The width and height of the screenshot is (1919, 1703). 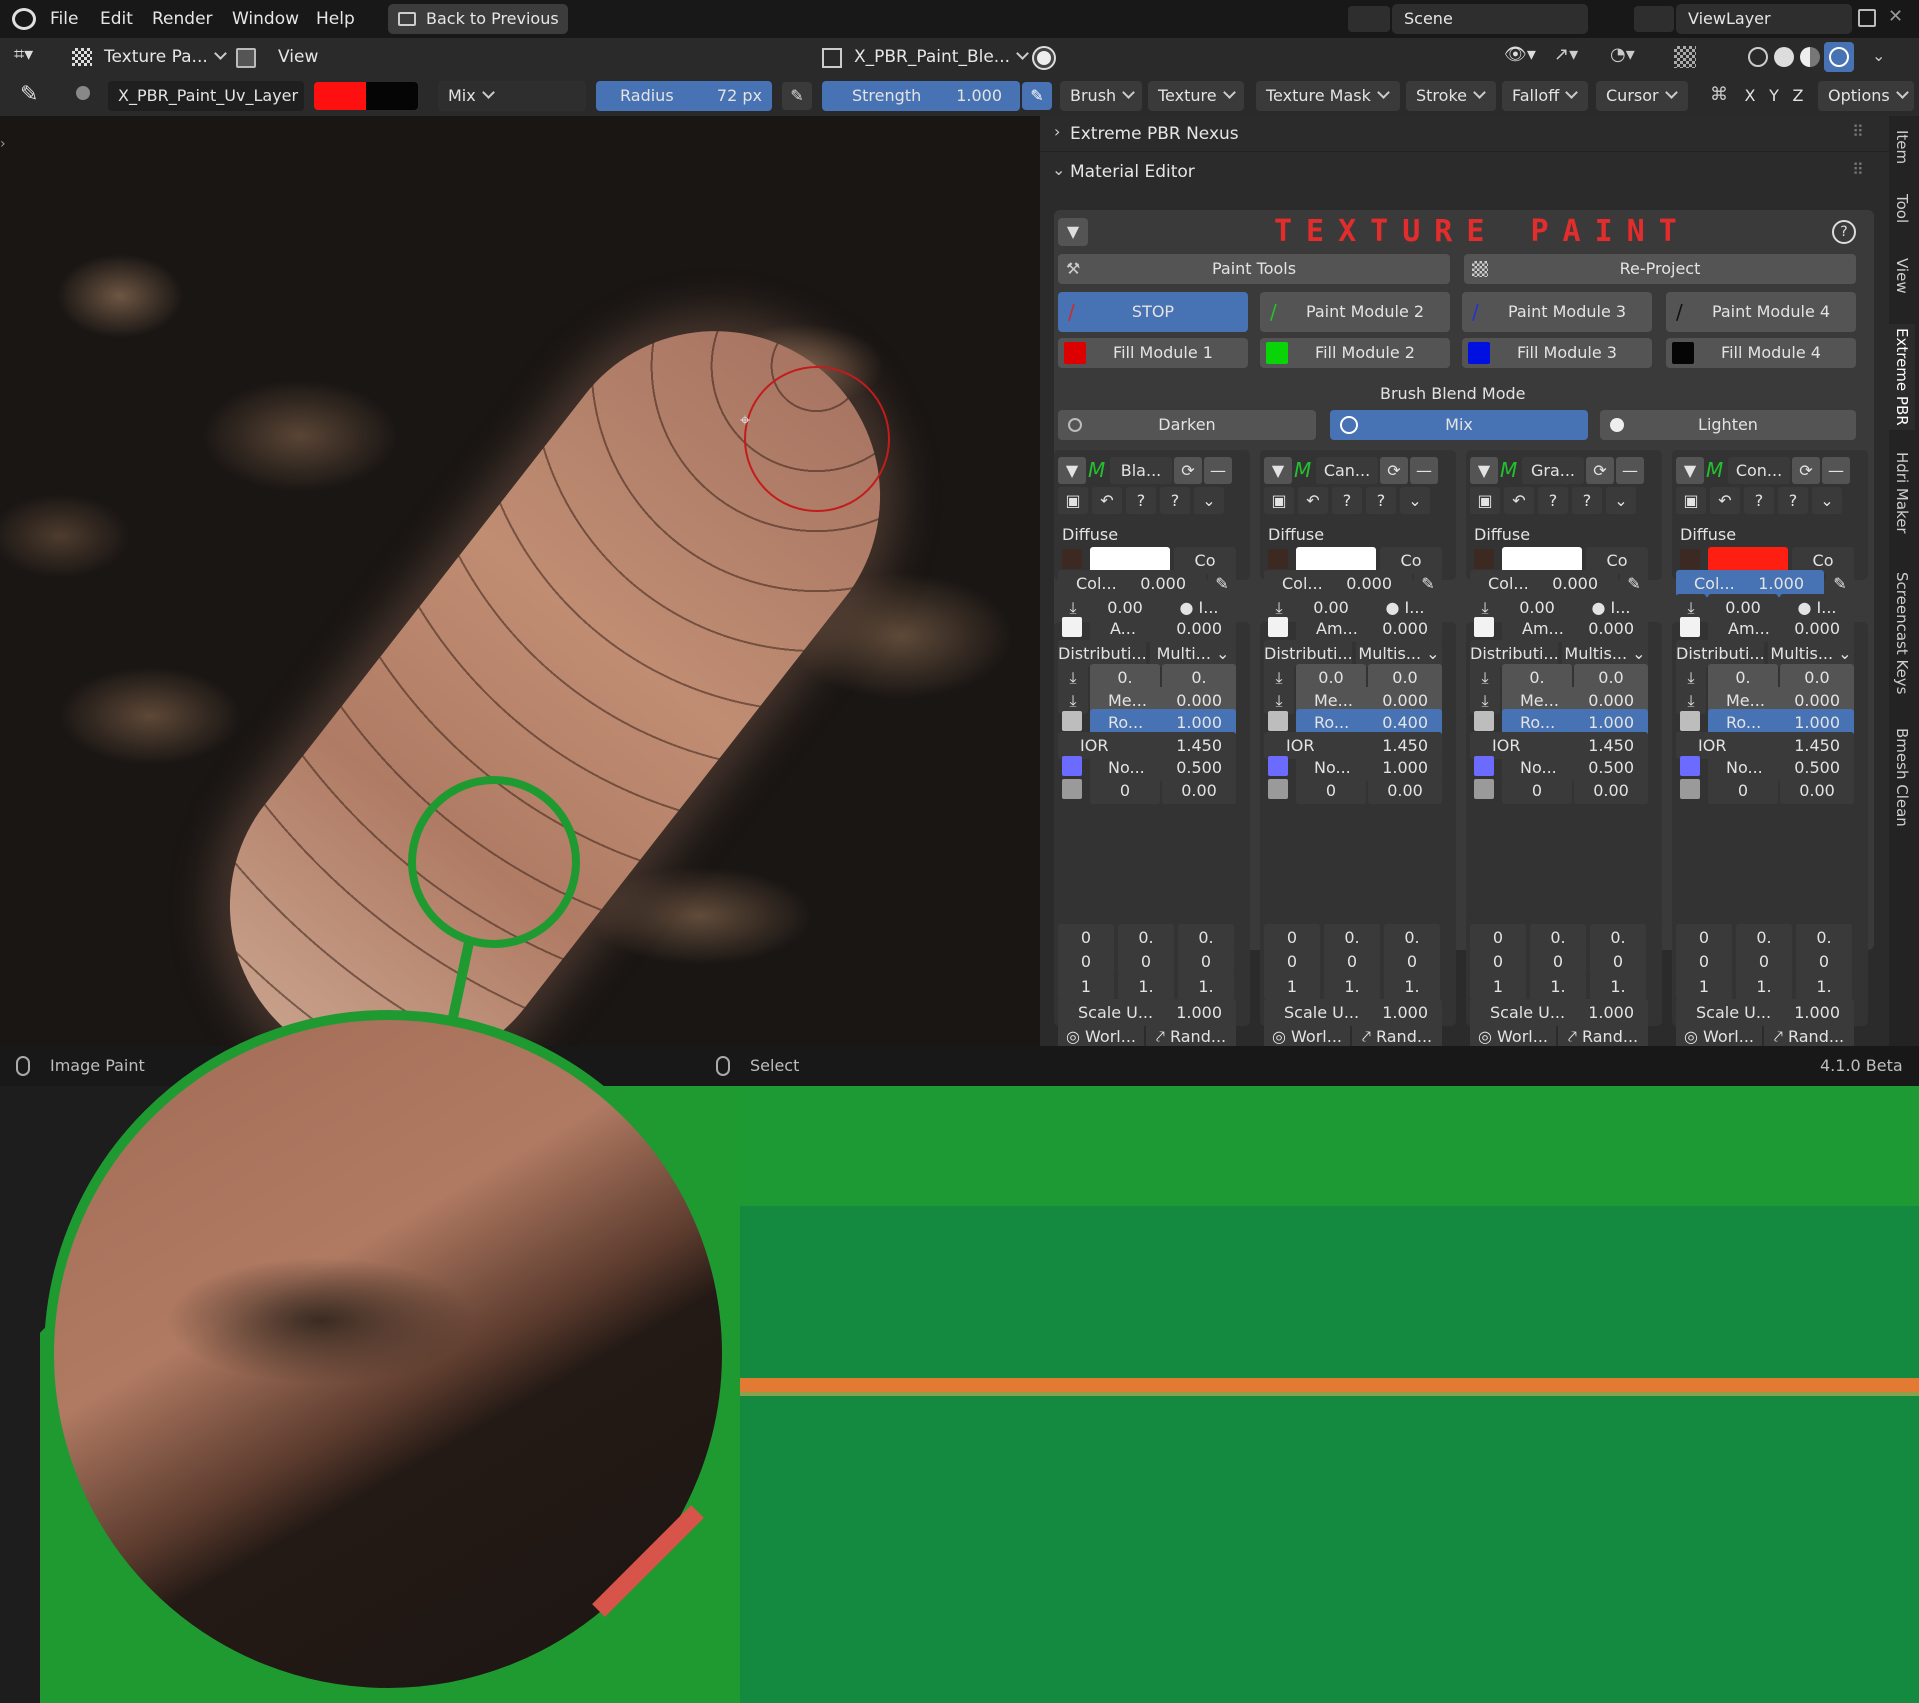 What do you see at coordinates (1902, 493) in the screenshot?
I see `tab-hdri-maker: Hdri Maker` at bounding box center [1902, 493].